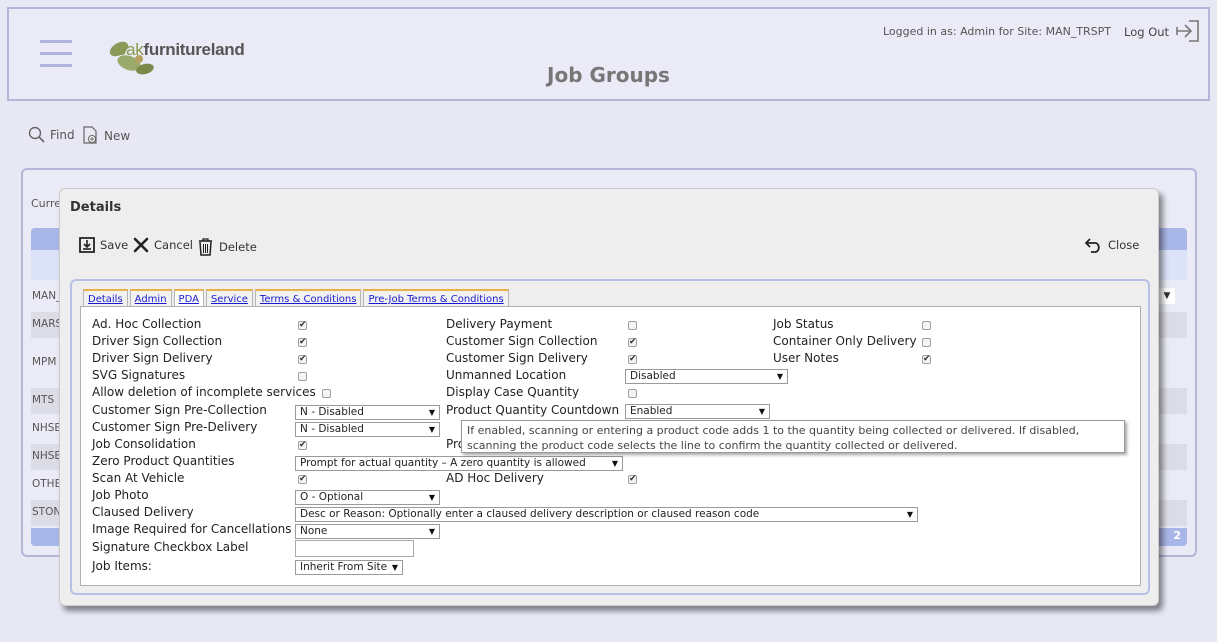 The height and width of the screenshot is (642, 1217). I want to click on save-button: Save, so click(103, 245).